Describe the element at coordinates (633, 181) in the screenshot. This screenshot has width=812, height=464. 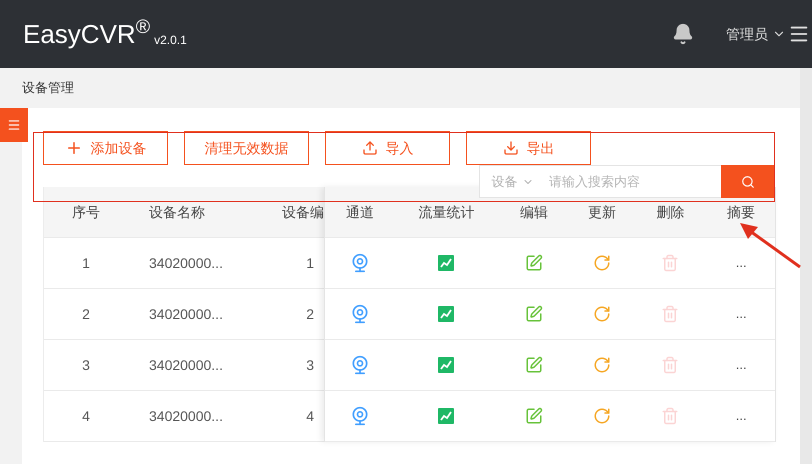
I see `search-field: 请输入搜索内容` at that location.